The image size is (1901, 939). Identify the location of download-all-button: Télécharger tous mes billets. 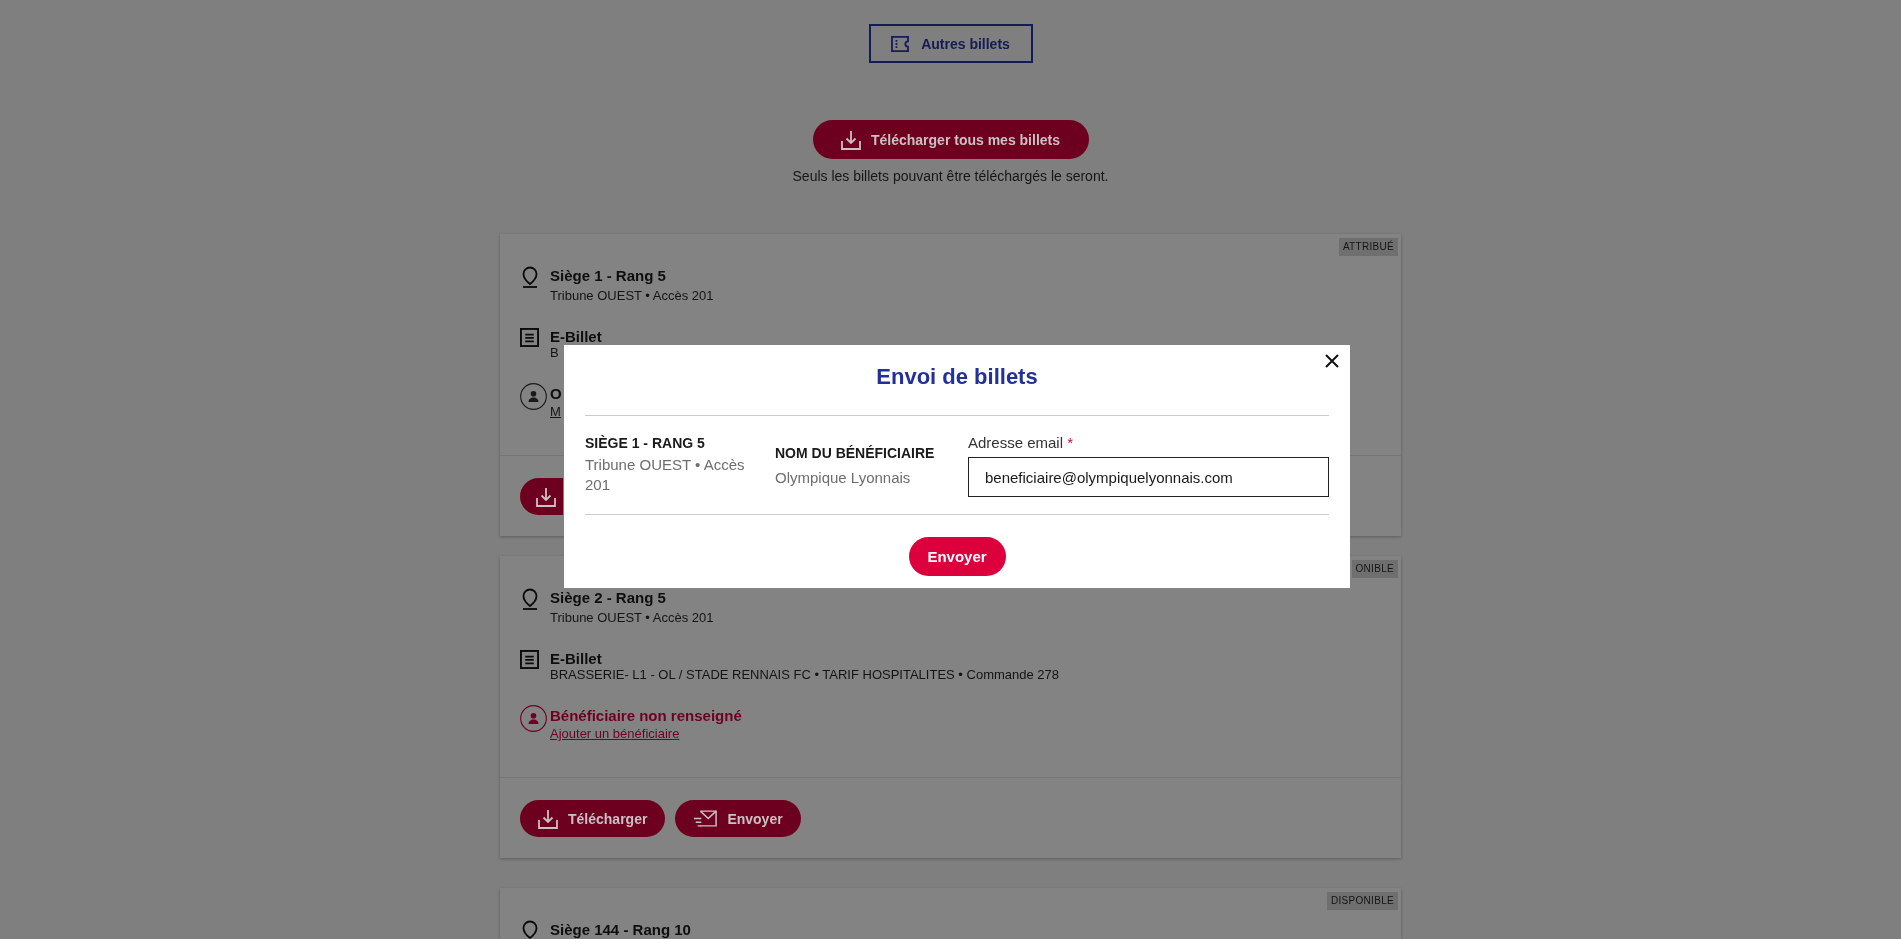
(950, 139).